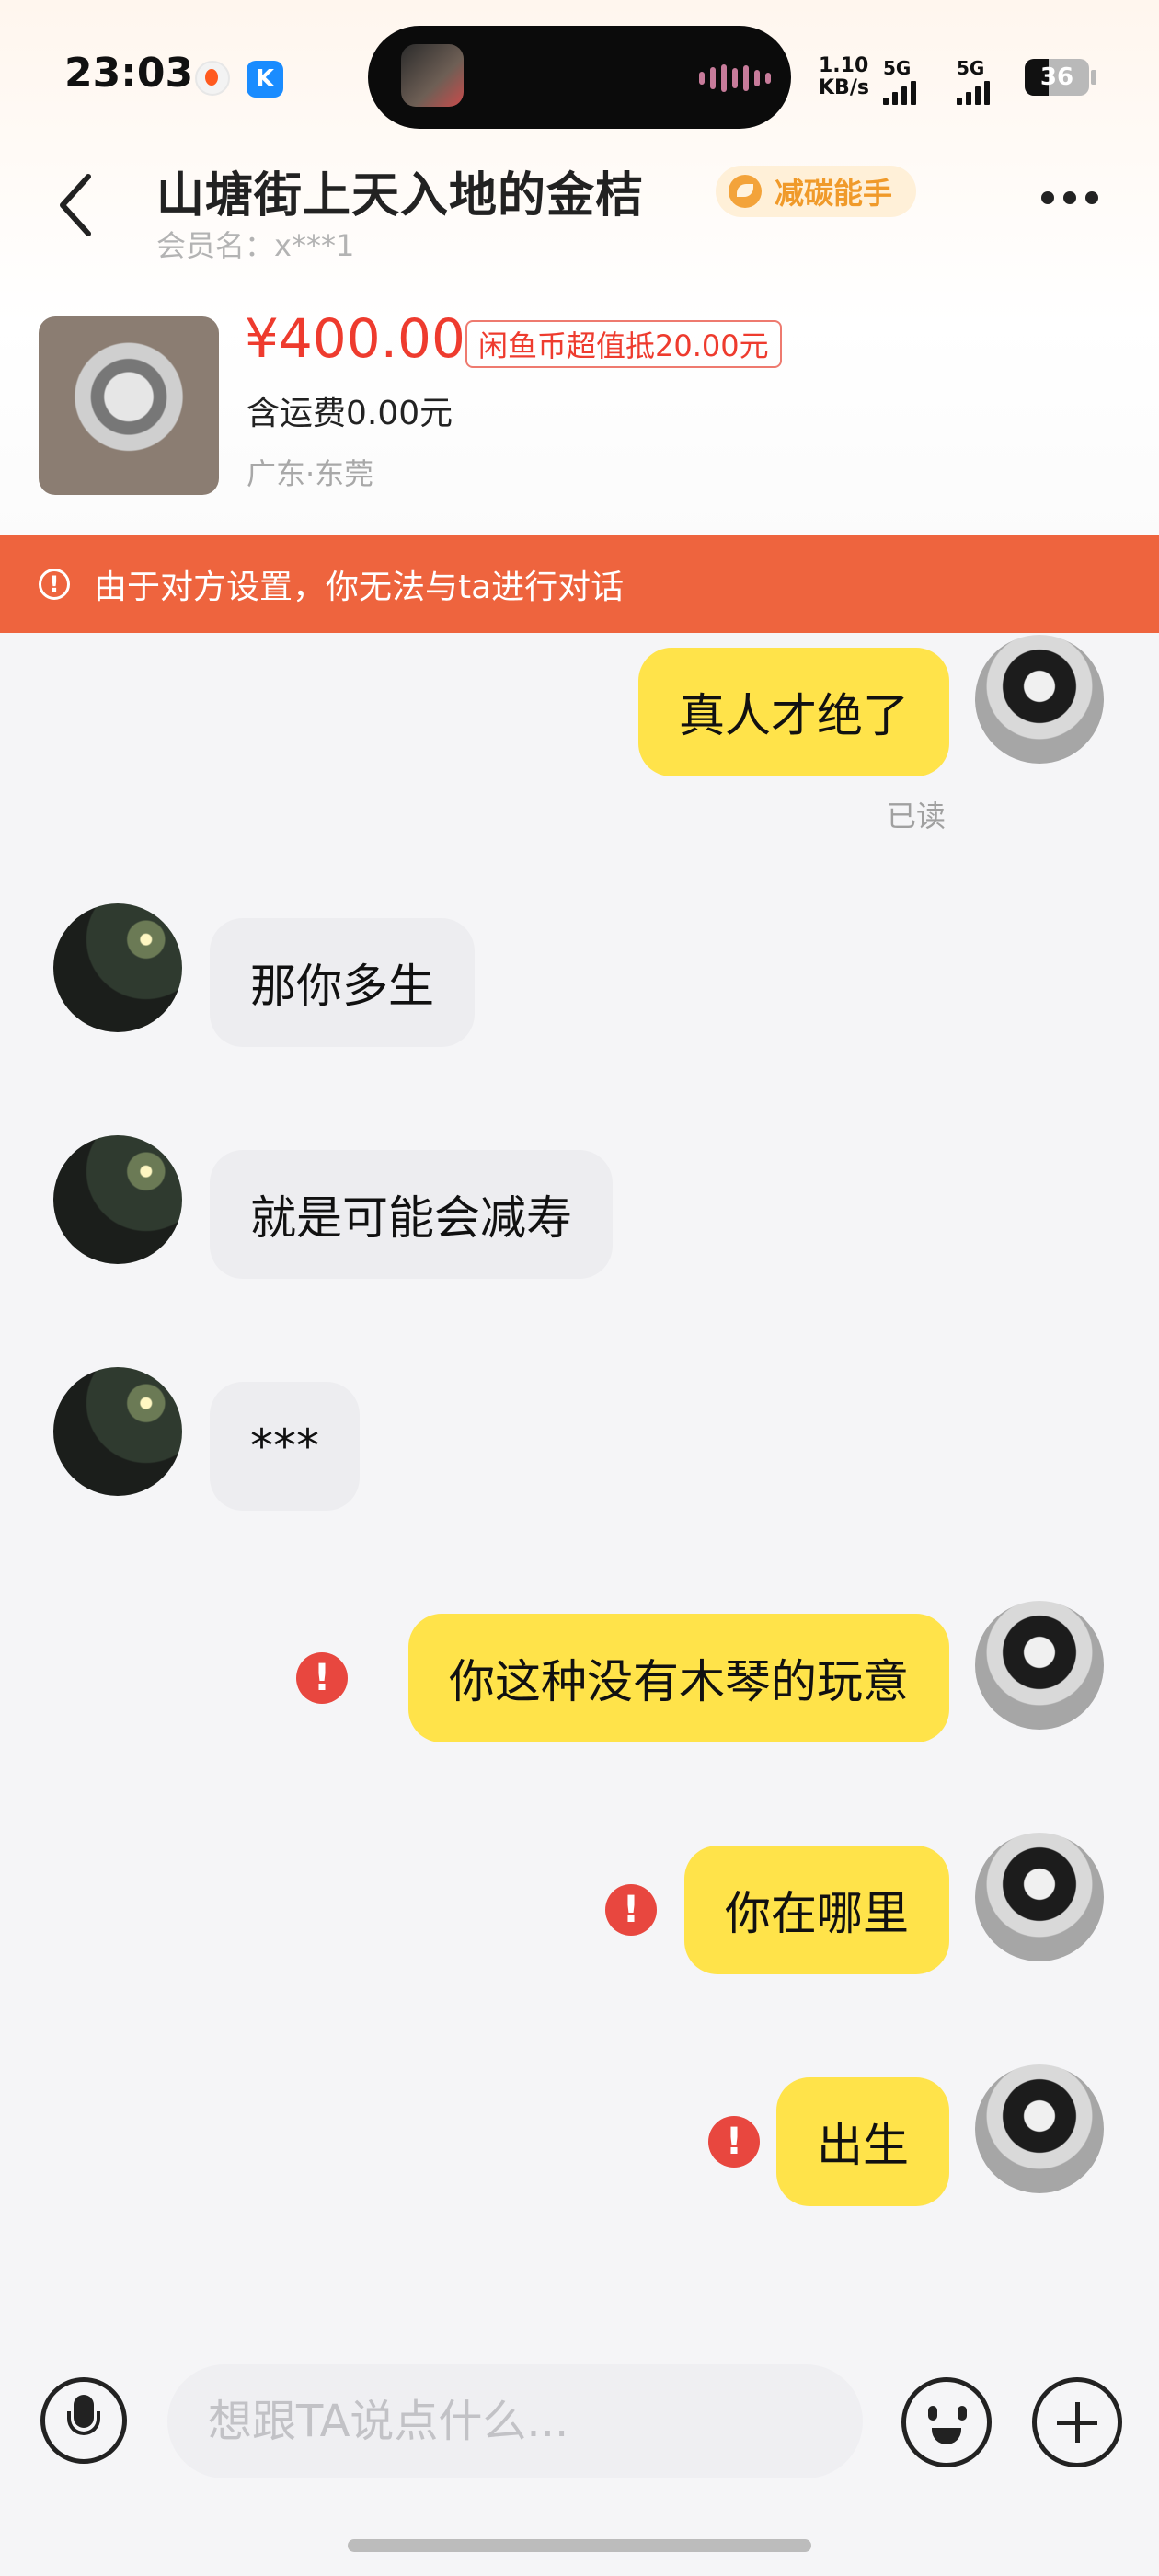 The height and width of the screenshot is (2576, 1159). What do you see at coordinates (816, 1910) in the screenshot?
I see `message-bubble-sent: 你在哪里` at bounding box center [816, 1910].